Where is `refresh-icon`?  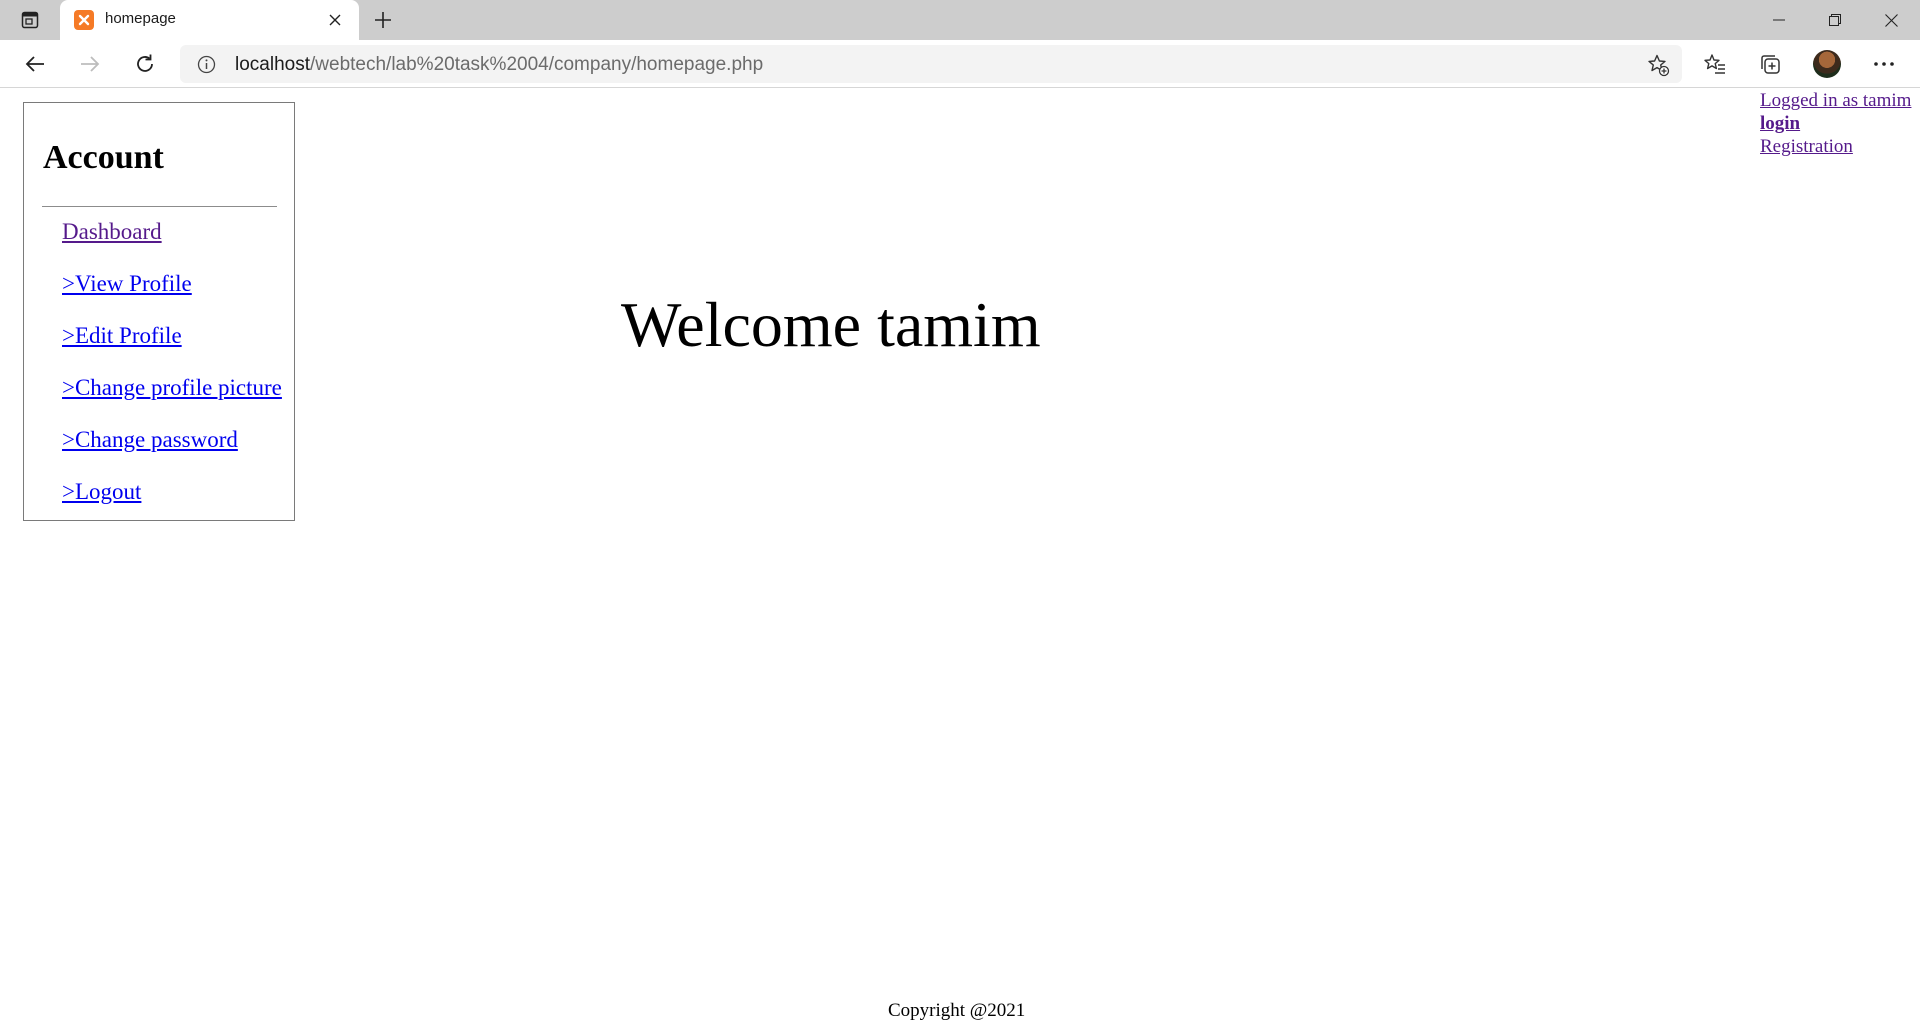 refresh-icon is located at coordinates (145, 64).